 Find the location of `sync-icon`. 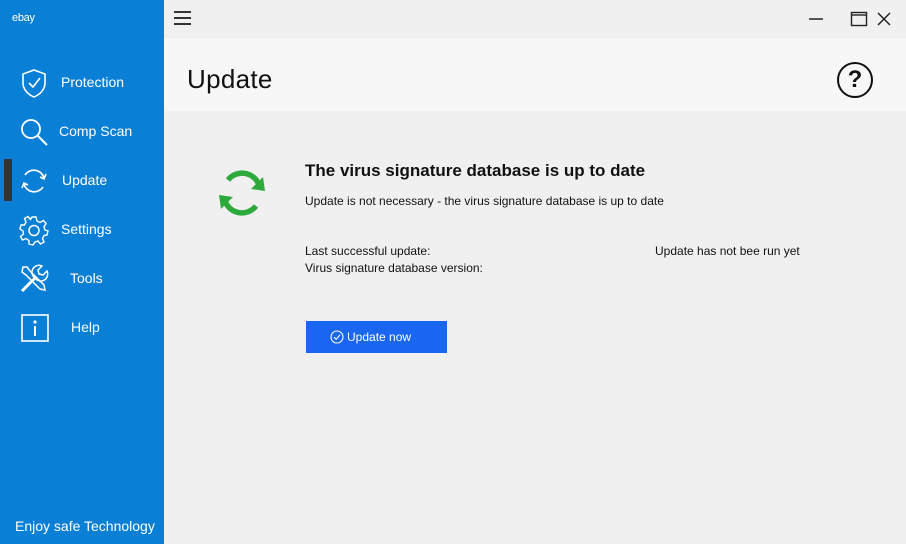

sync-icon is located at coordinates (242, 193).